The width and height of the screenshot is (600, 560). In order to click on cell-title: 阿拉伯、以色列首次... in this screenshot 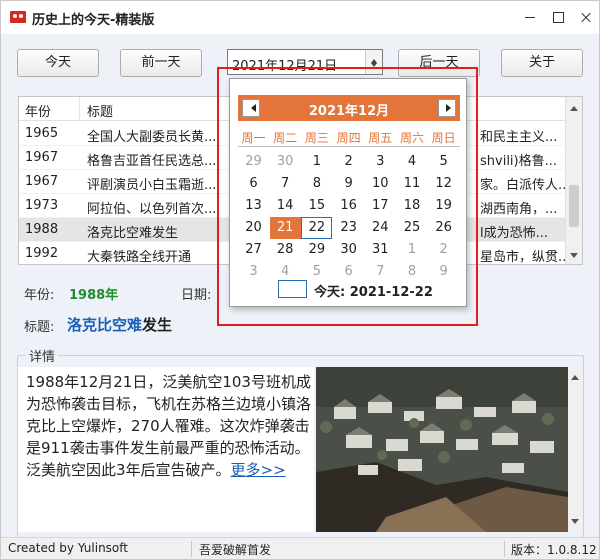, I will do `click(152, 209)`.